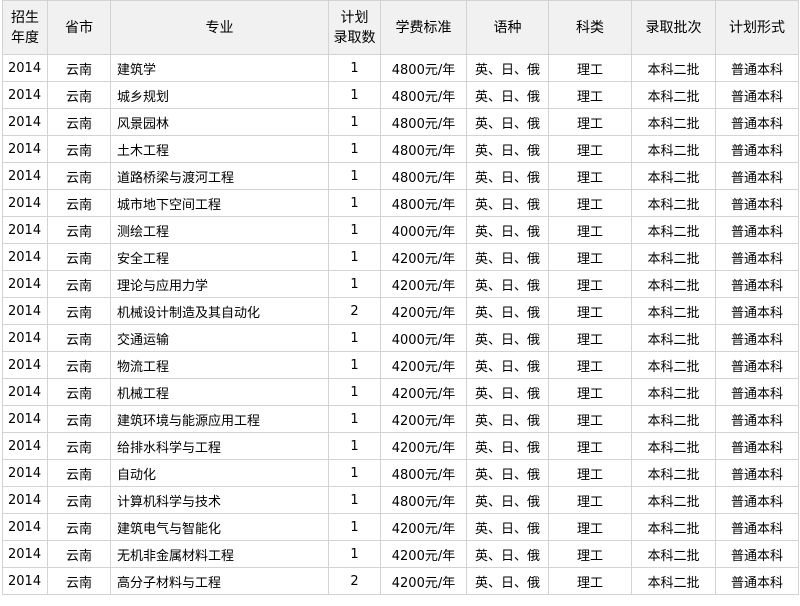 The image size is (800, 606). Describe the element at coordinates (400, 284) in the screenshot. I see `table-row: 2014 云南 理论与应用力学 1 4200元/年 英、日、俄 理工 本科二批 普通本科` at that location.